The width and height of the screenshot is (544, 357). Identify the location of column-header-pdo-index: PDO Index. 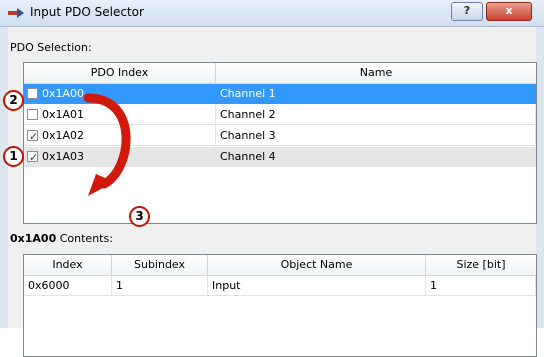
(120, 73).